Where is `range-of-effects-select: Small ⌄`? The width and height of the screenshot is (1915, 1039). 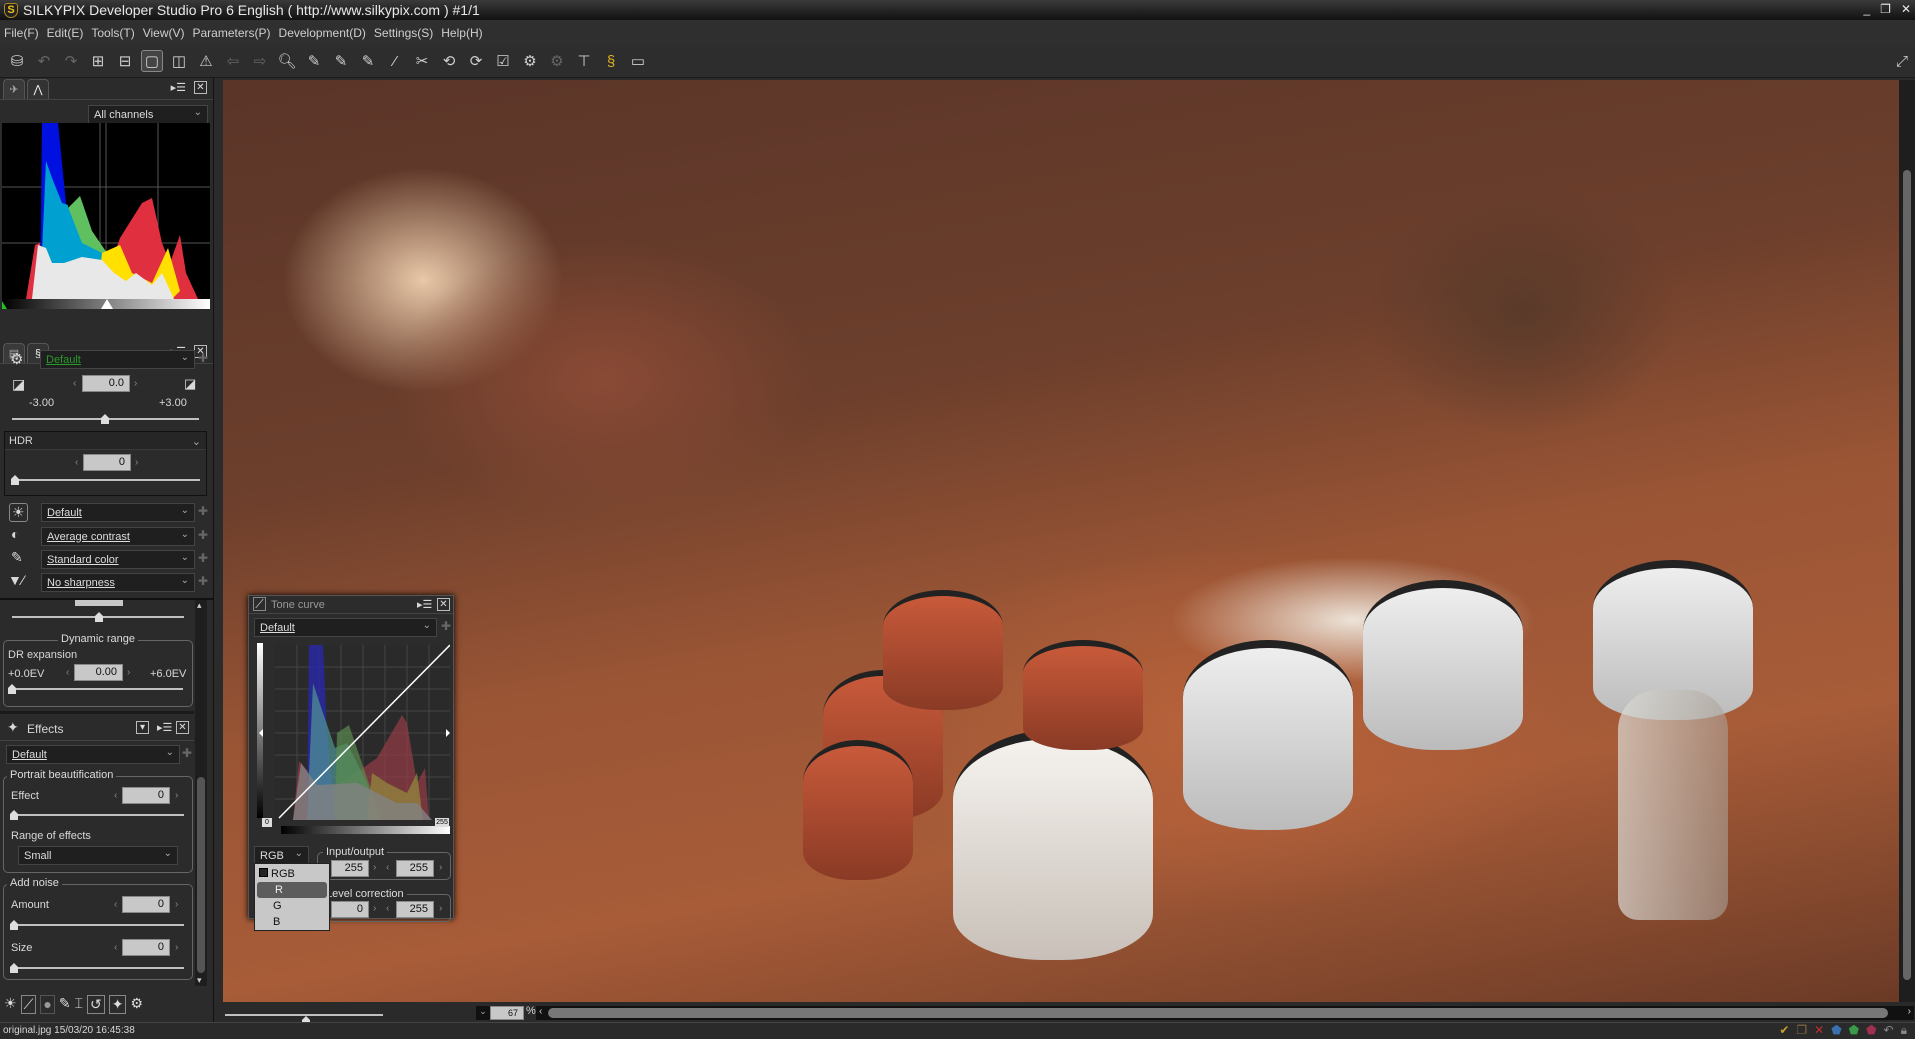
range-of-effects-select: Small ⌄ is located at coordinates (98, 855).